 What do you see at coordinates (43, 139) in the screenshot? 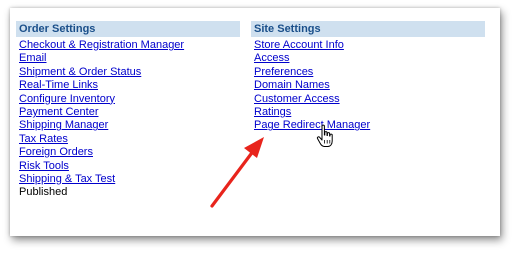
I see `tax-rates-link: Tax Rates` at bounding box center [43, 139].